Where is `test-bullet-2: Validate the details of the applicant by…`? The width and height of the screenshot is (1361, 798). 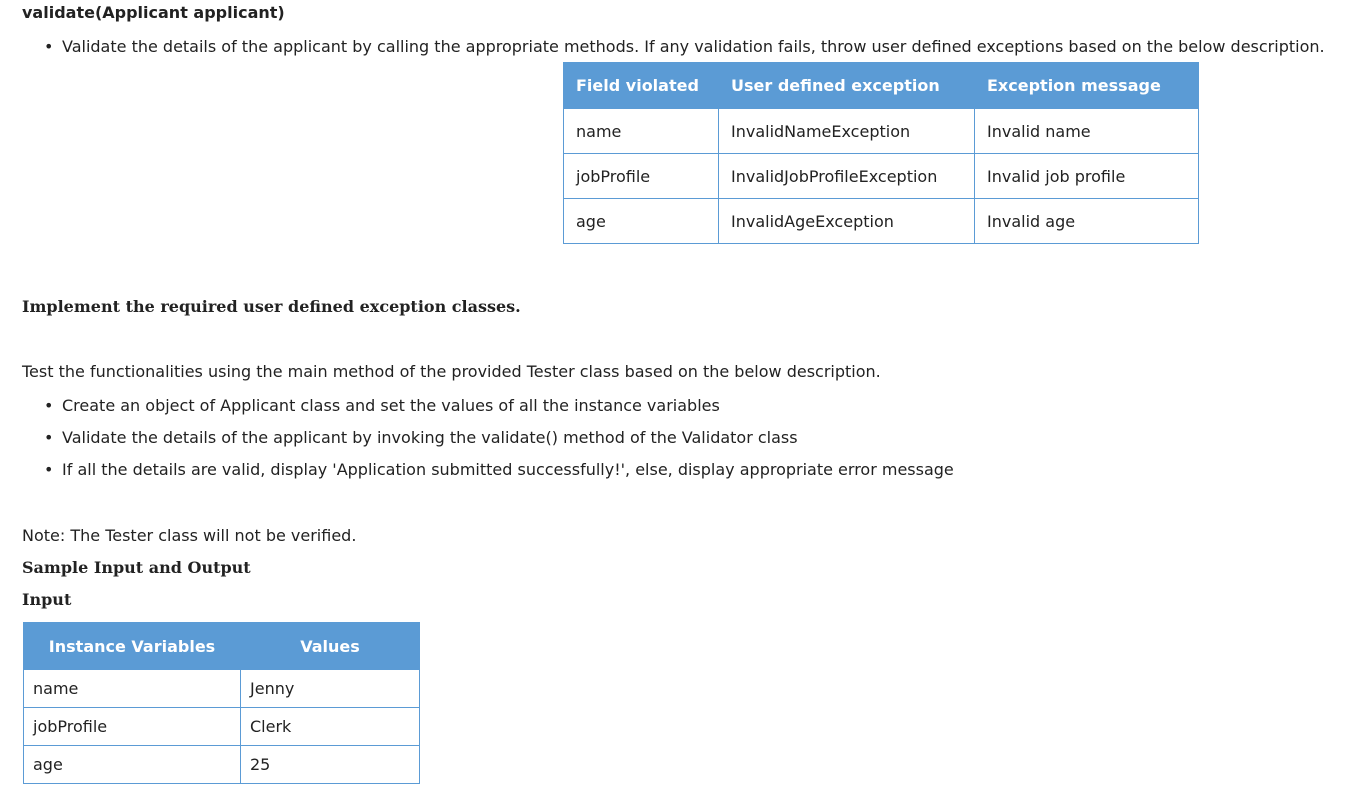 test-bullet-2: Validate the details of the applicant by… is located at coordinates (430, 437).